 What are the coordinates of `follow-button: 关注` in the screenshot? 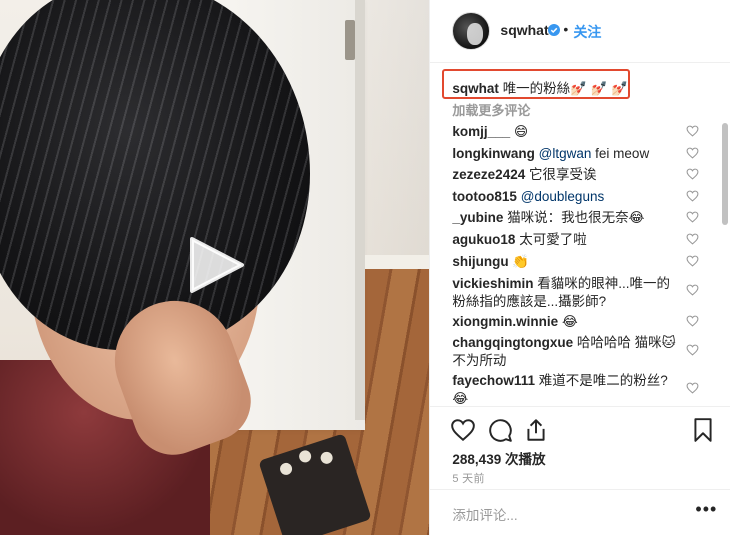 It's located at (587, 32).